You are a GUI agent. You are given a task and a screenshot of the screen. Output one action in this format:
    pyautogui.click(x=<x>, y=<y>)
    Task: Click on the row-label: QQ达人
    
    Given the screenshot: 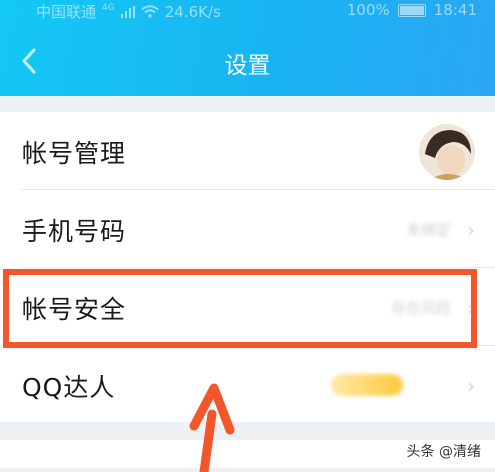 What is the action you would take?
    pyautogui.click(x=69, y=387)
    